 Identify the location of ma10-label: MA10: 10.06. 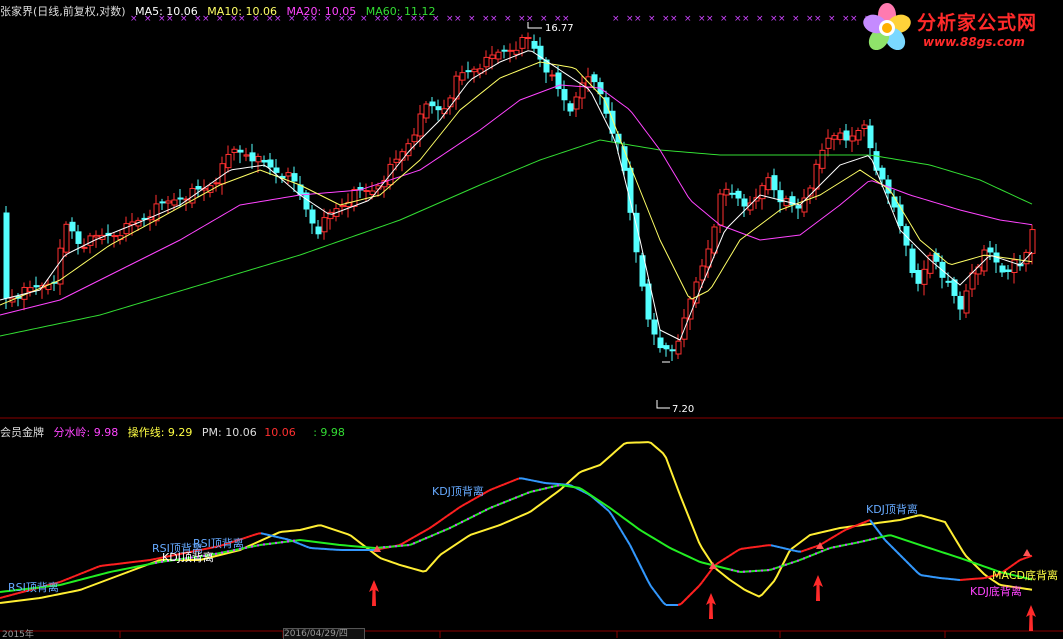
(242, 11).